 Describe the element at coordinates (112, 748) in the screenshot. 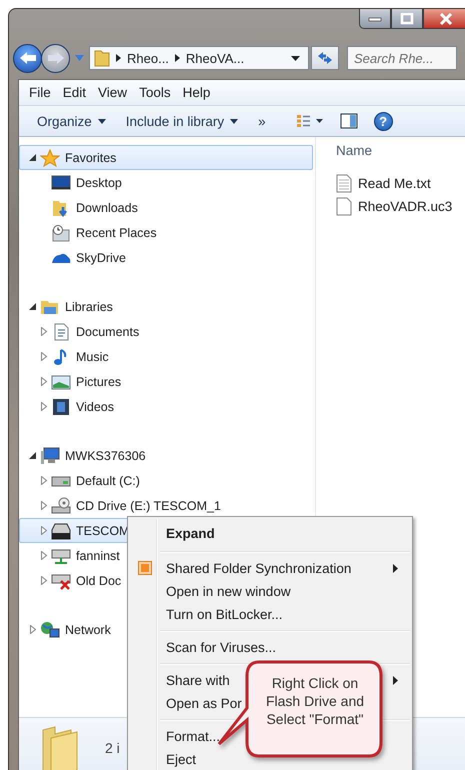

I see `item-count: 2 i` at that location.